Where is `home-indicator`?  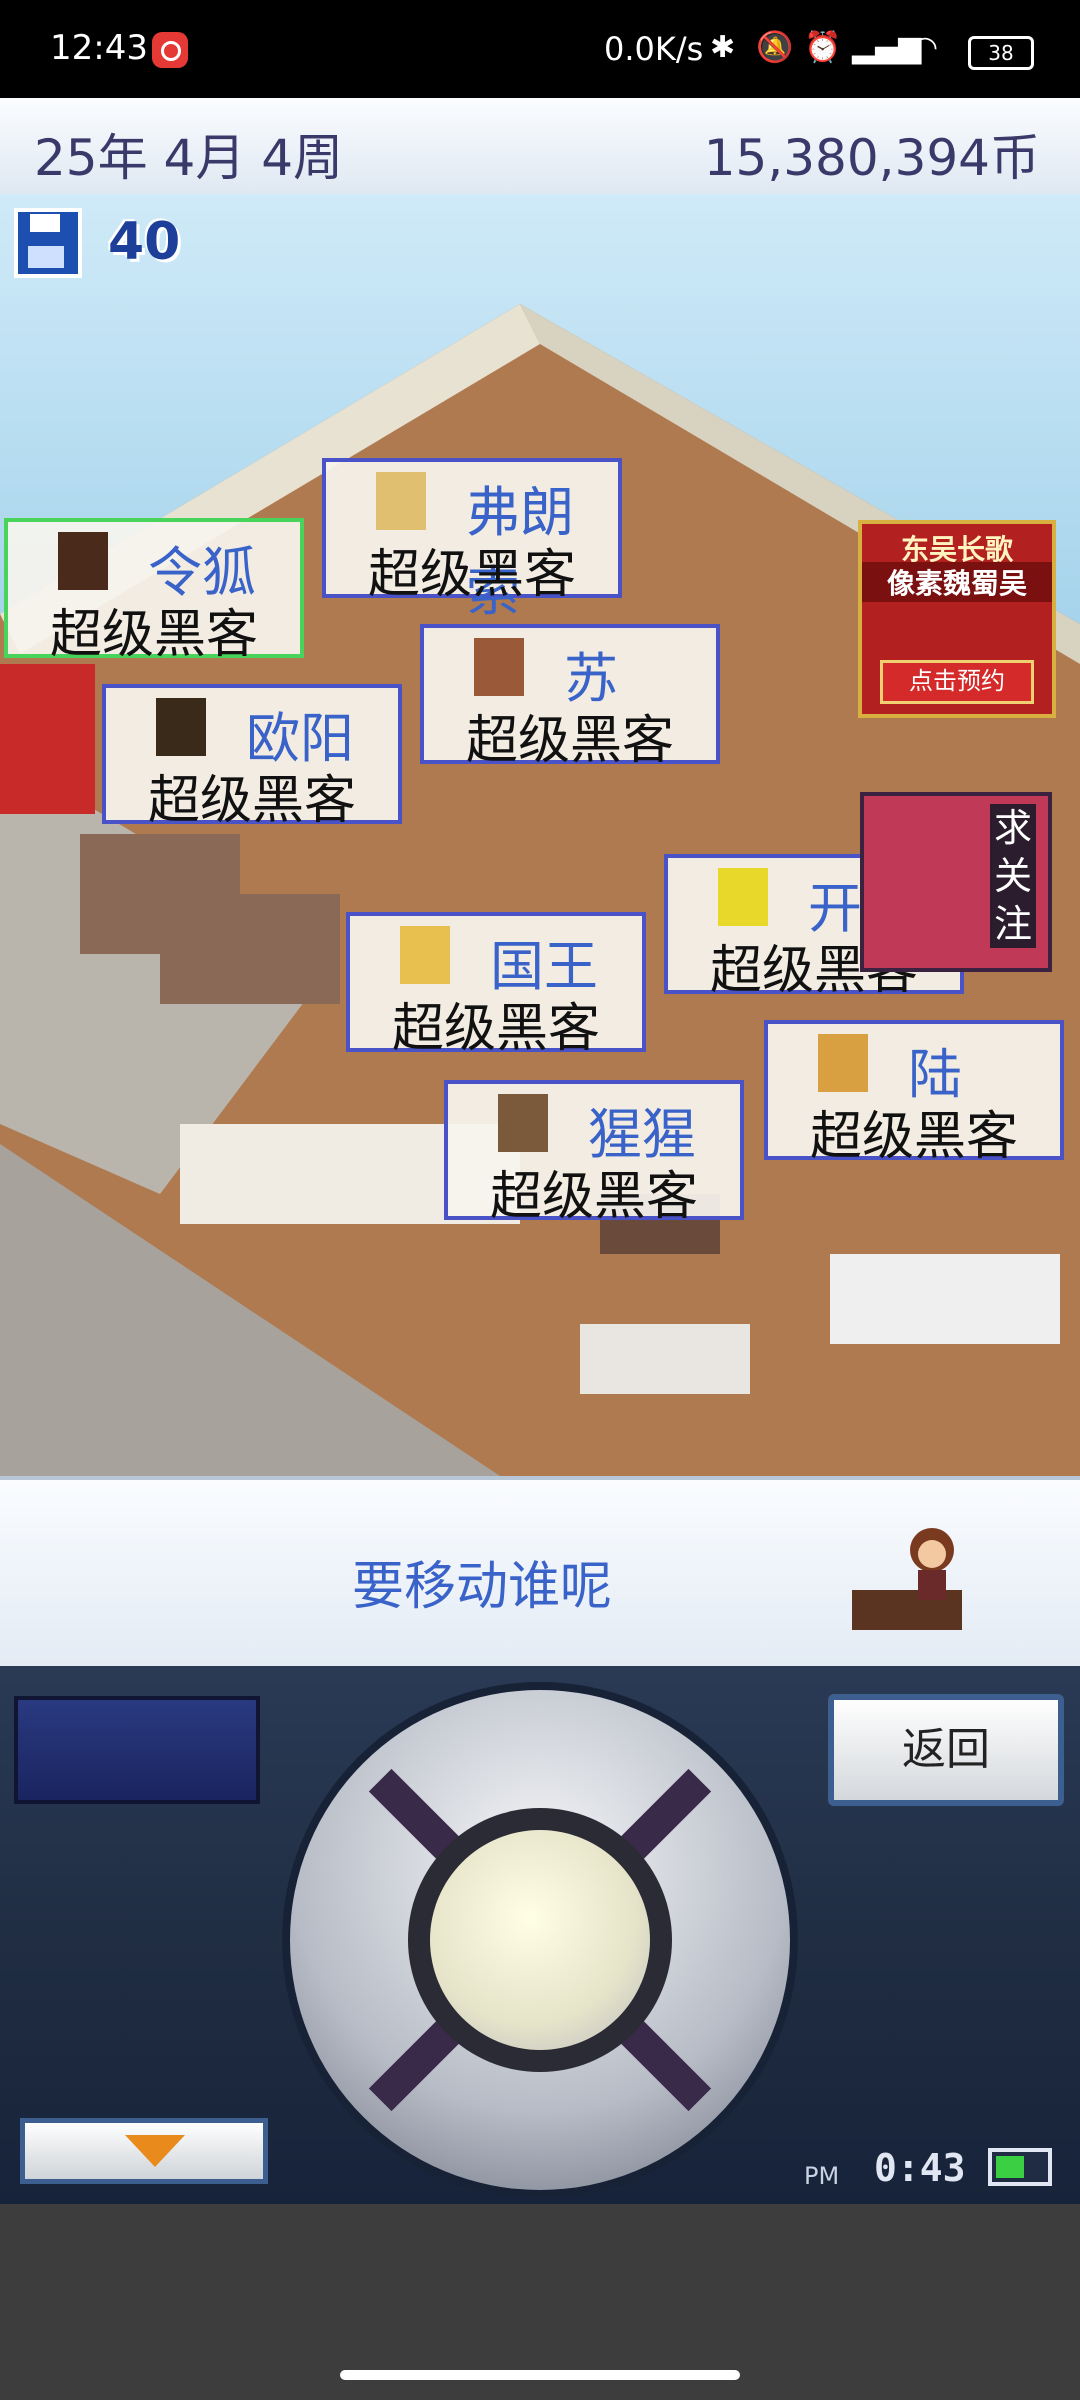
home-indicator is located at coordinates (540, 2375).